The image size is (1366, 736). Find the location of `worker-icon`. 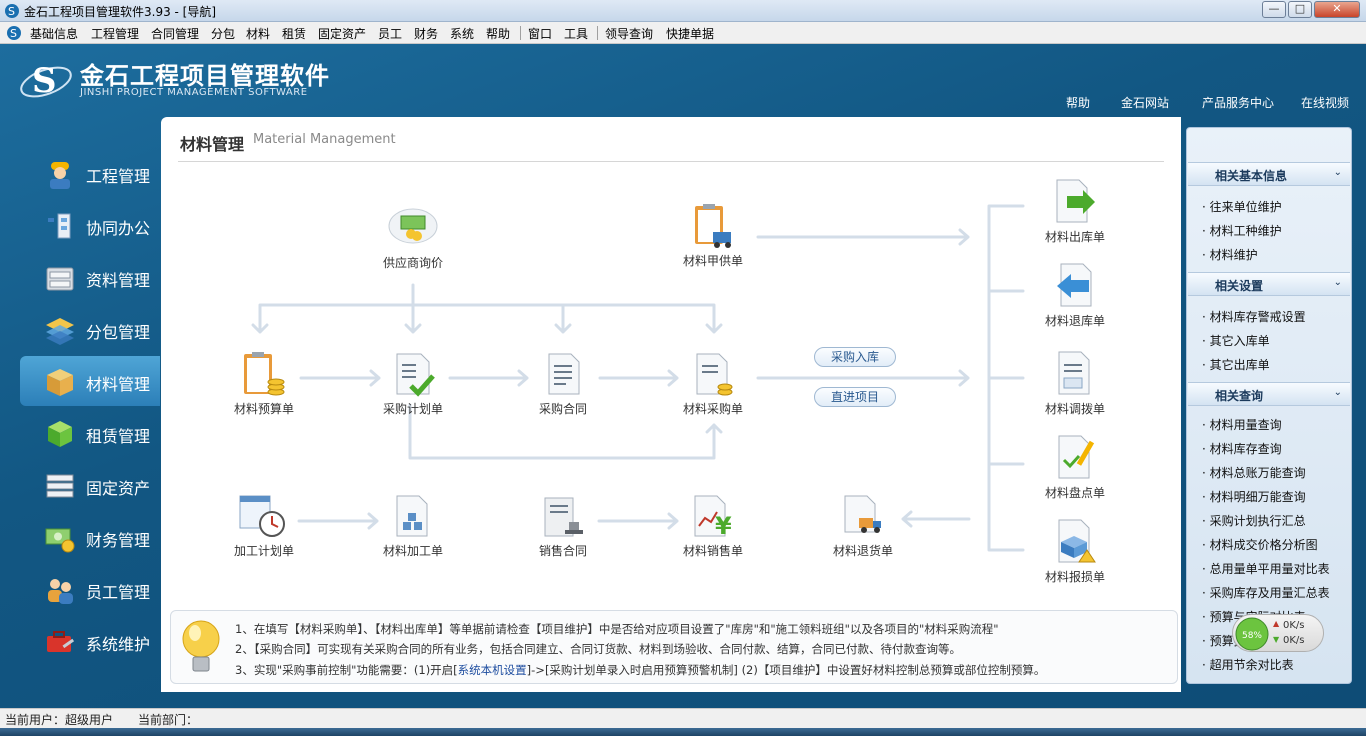

worker-icon is located at coordinates (60, 175).